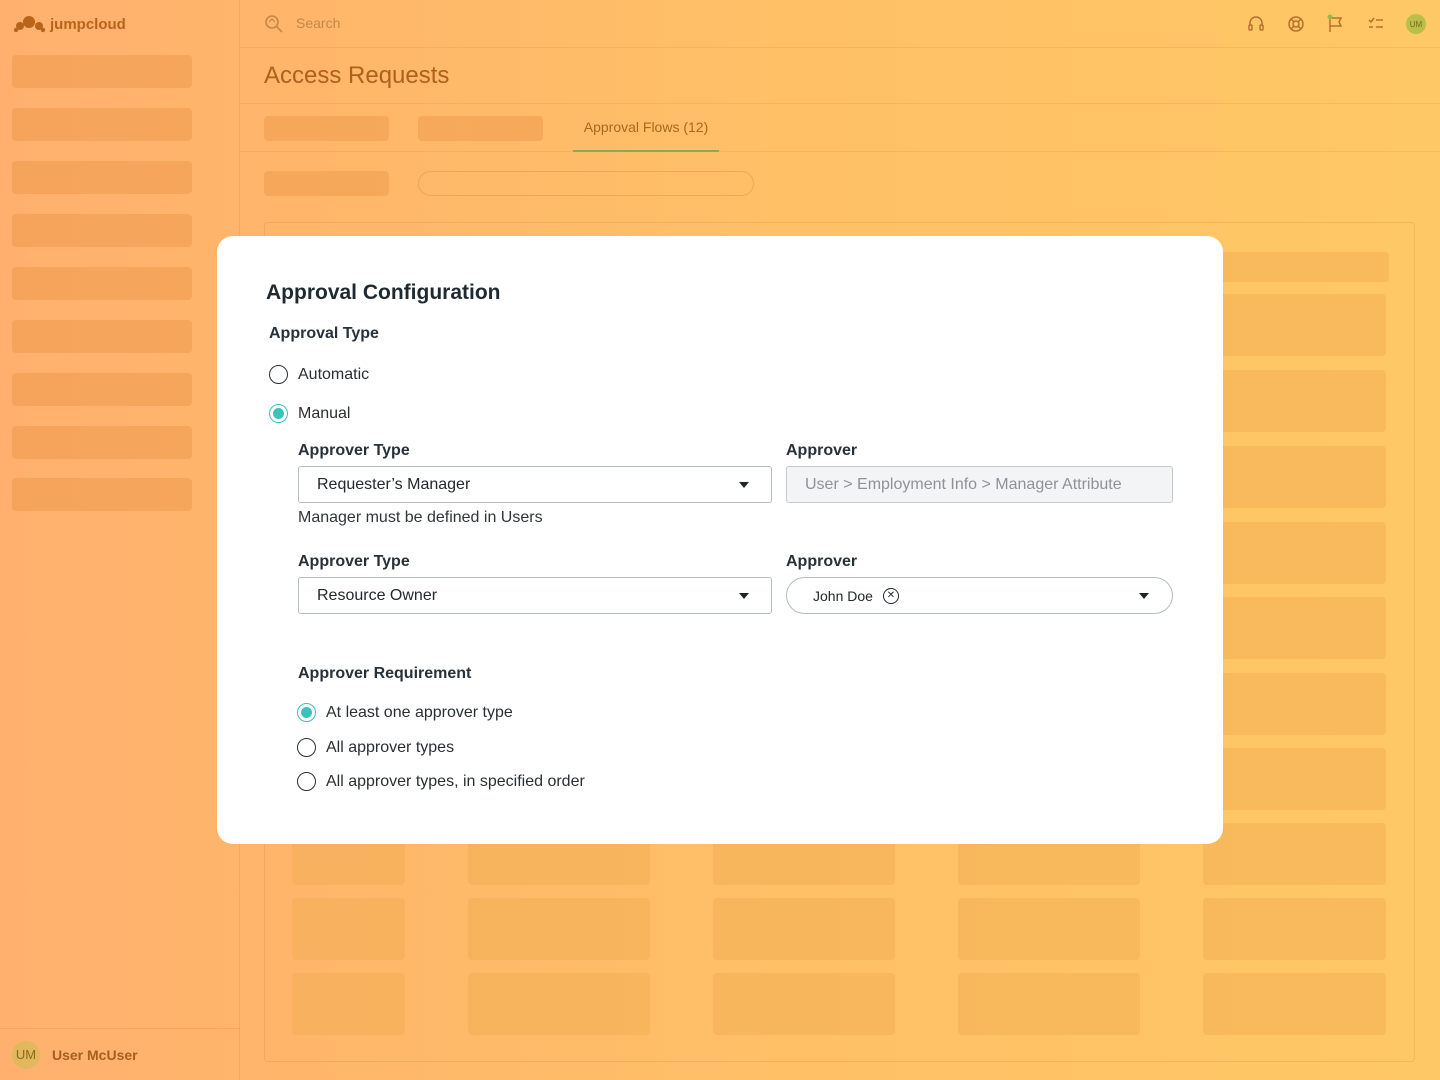  What do you see at coordinates (419, 712) in the screenshot?
I see `radio-label: At least one approver type` at bounding box center [419, 712].